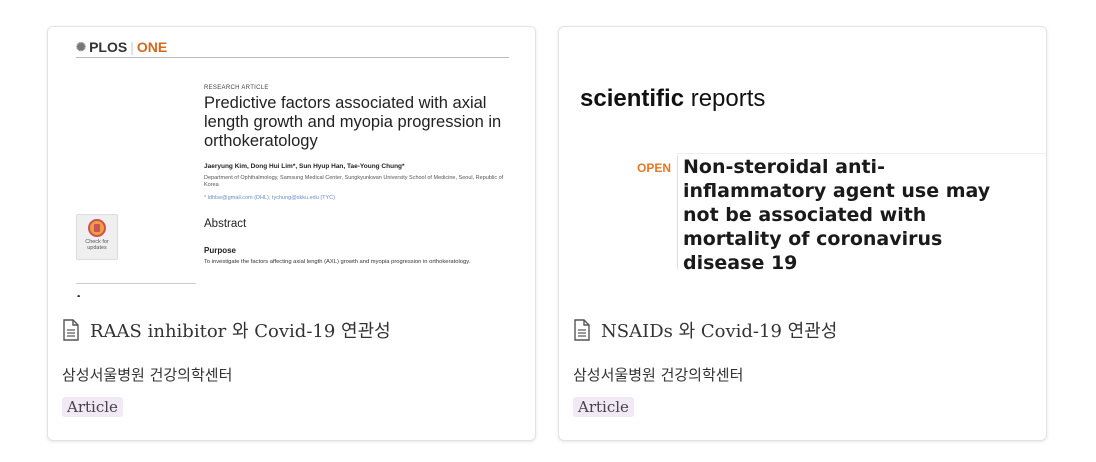 The height and width of the screenshot is (462, 1096). Describe the element at coordinates (236, 88) in the screenshot. I see `article-type: RESEARCH ARTICLE` at that location.